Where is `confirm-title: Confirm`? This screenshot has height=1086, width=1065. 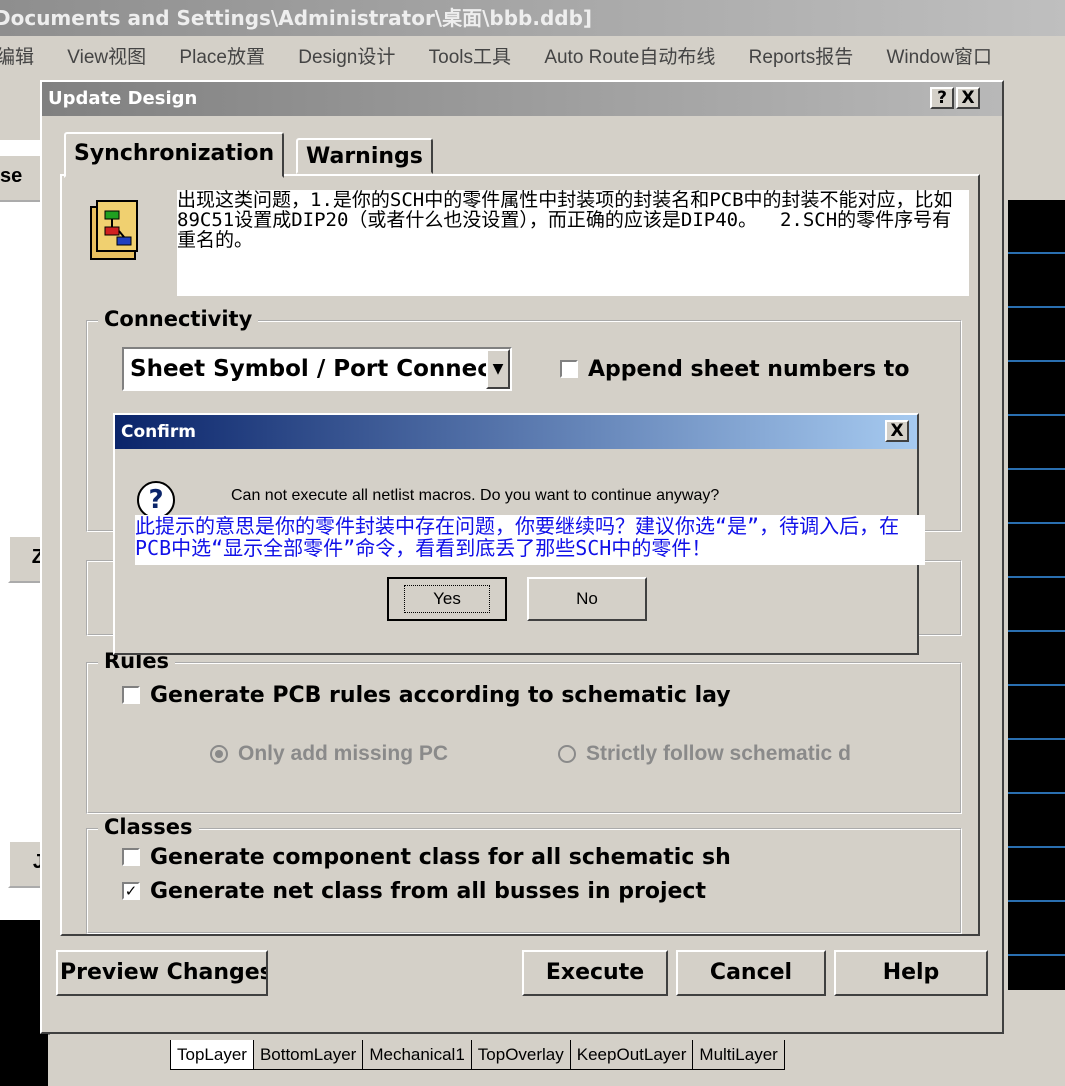
confirm-title: Confirm is located at coordinates (158, 432).